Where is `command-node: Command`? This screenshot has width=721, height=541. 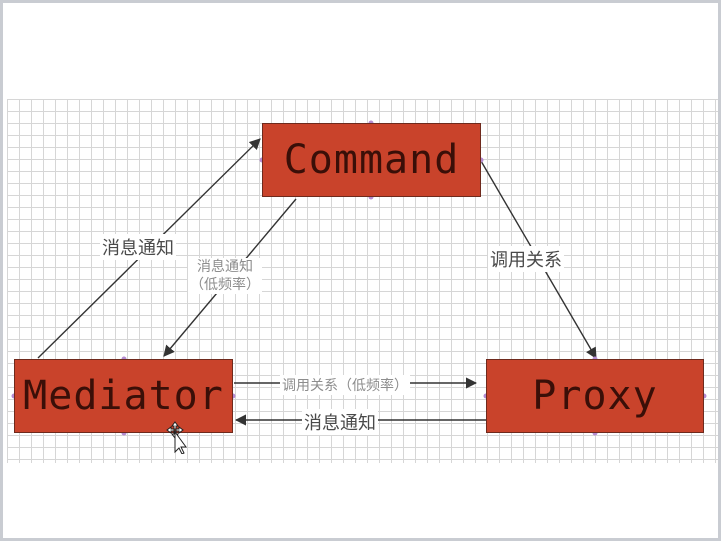 command-node: Command is located at coordinates (371, 160).